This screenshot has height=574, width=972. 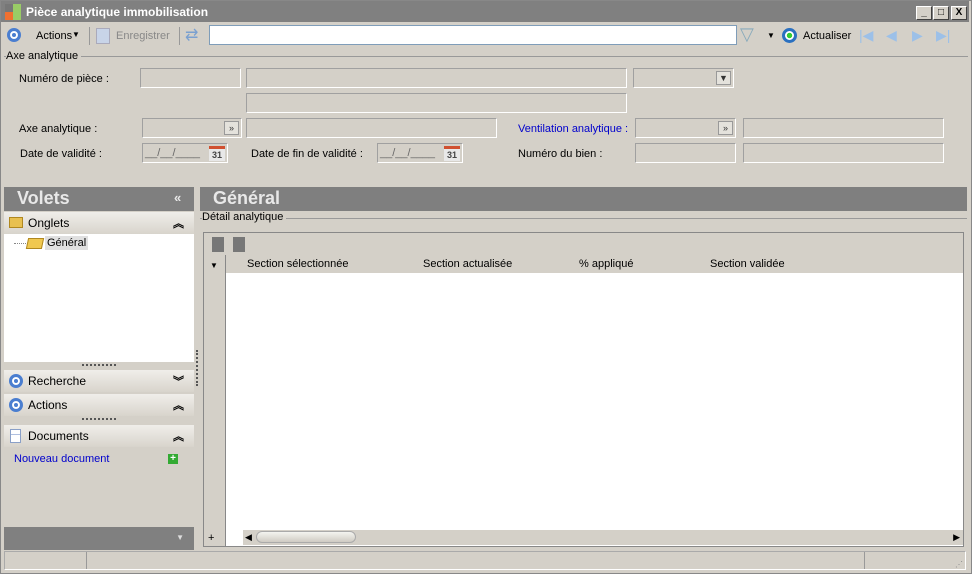 I want to click on end-validity-date-label: Date de fin de validité :, so click(x=307, y=154).